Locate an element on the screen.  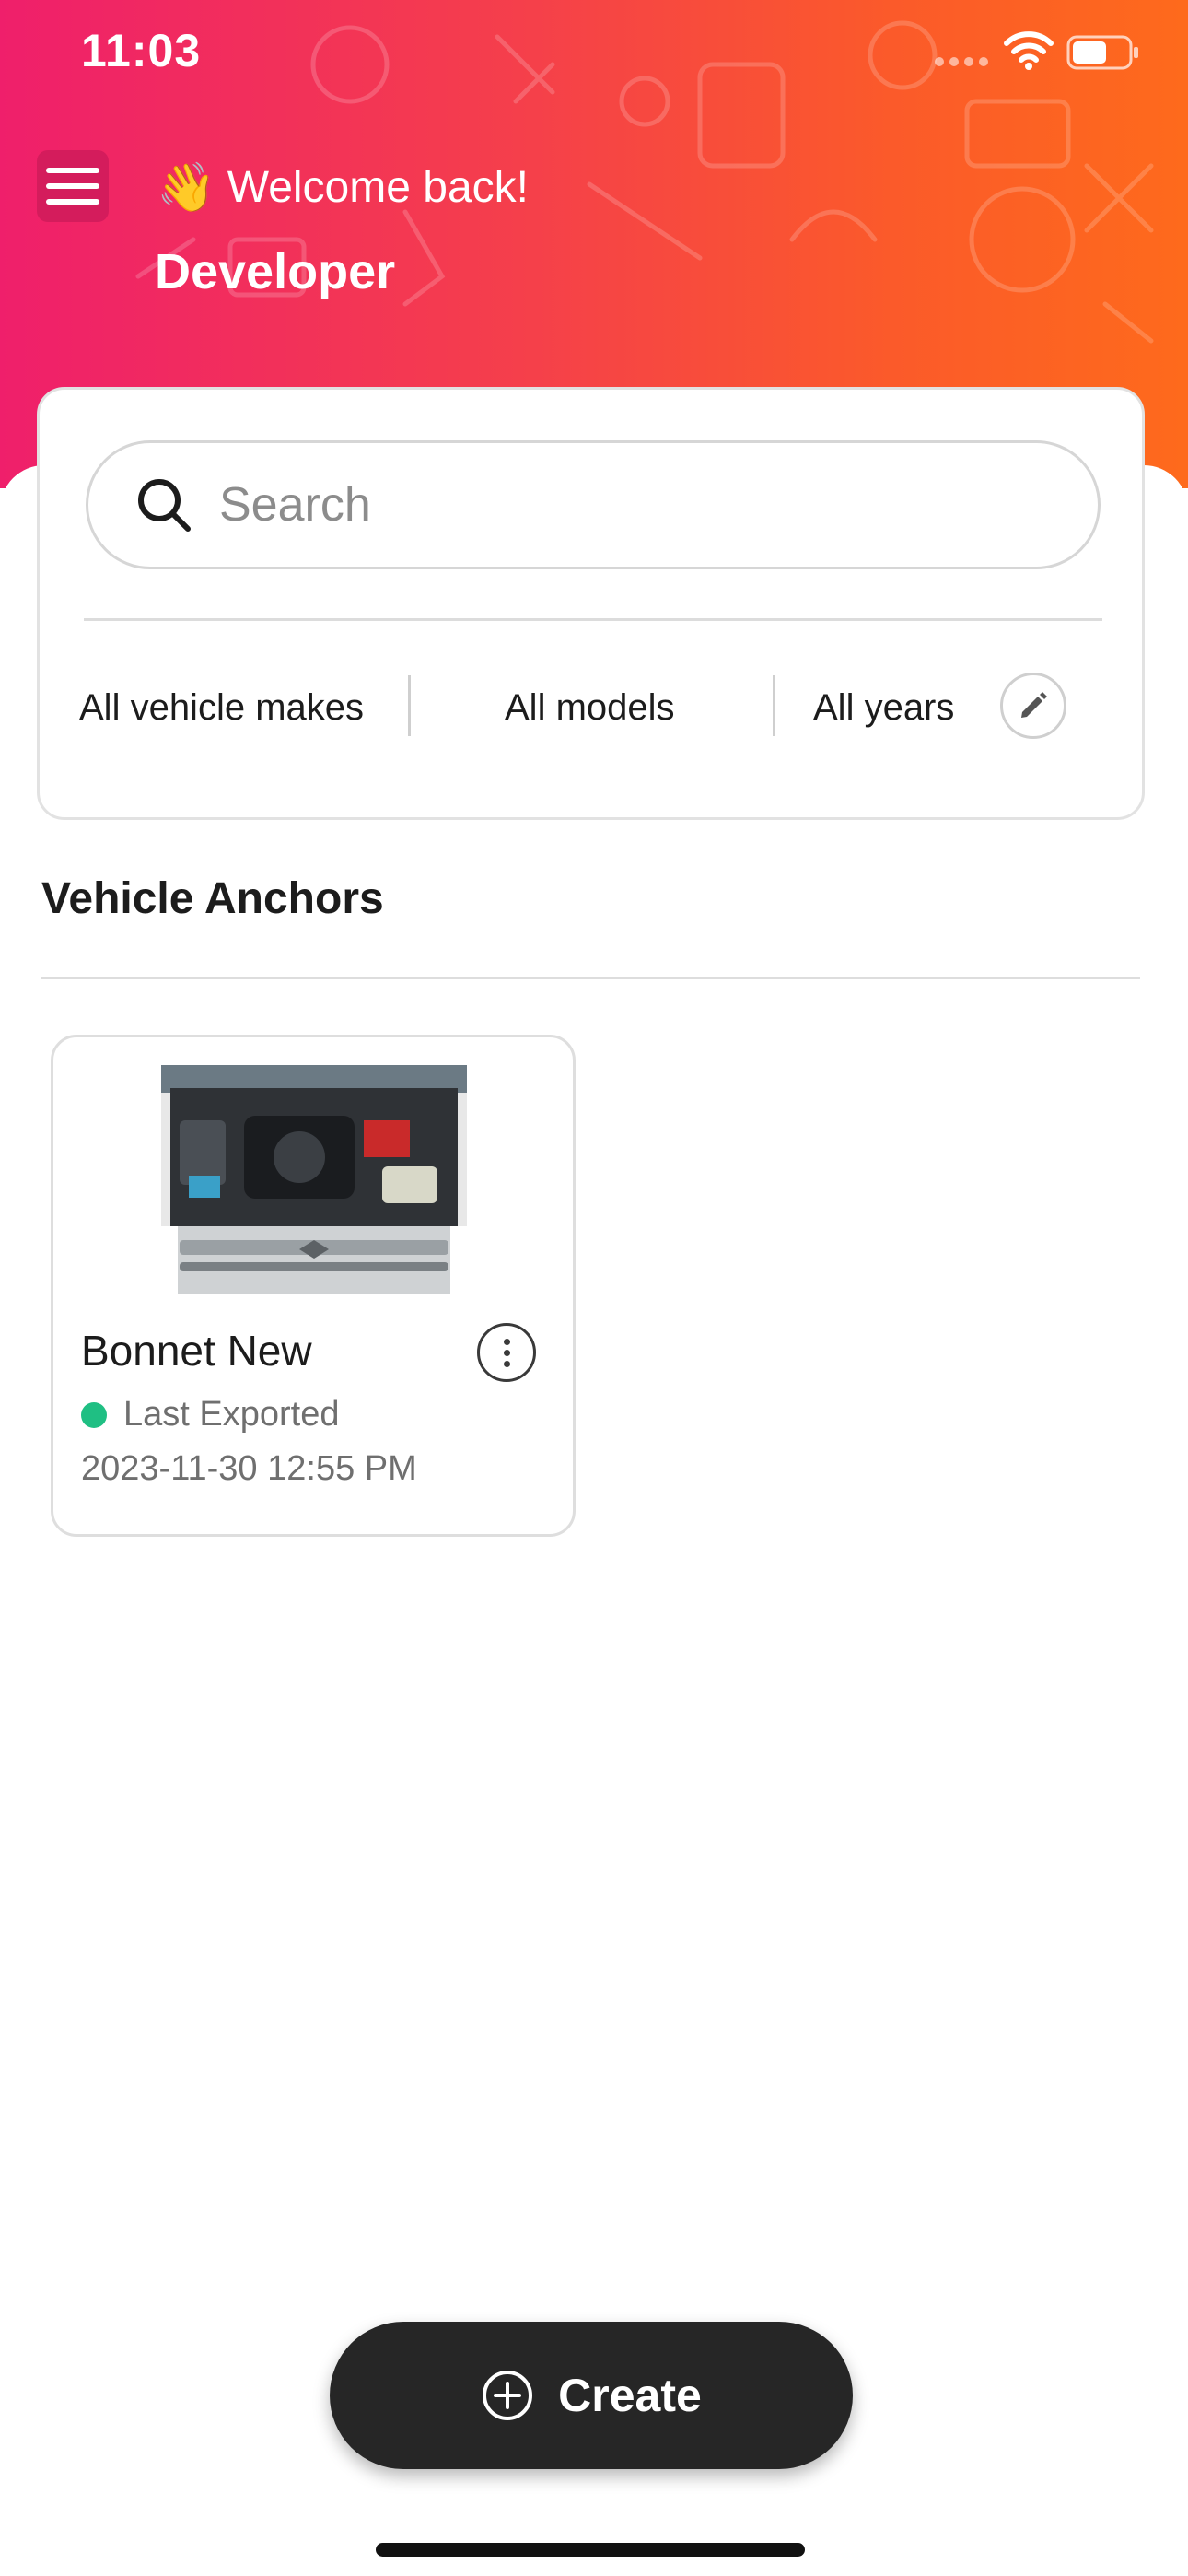
wifi-icon is located at coordinates (1029, 50).